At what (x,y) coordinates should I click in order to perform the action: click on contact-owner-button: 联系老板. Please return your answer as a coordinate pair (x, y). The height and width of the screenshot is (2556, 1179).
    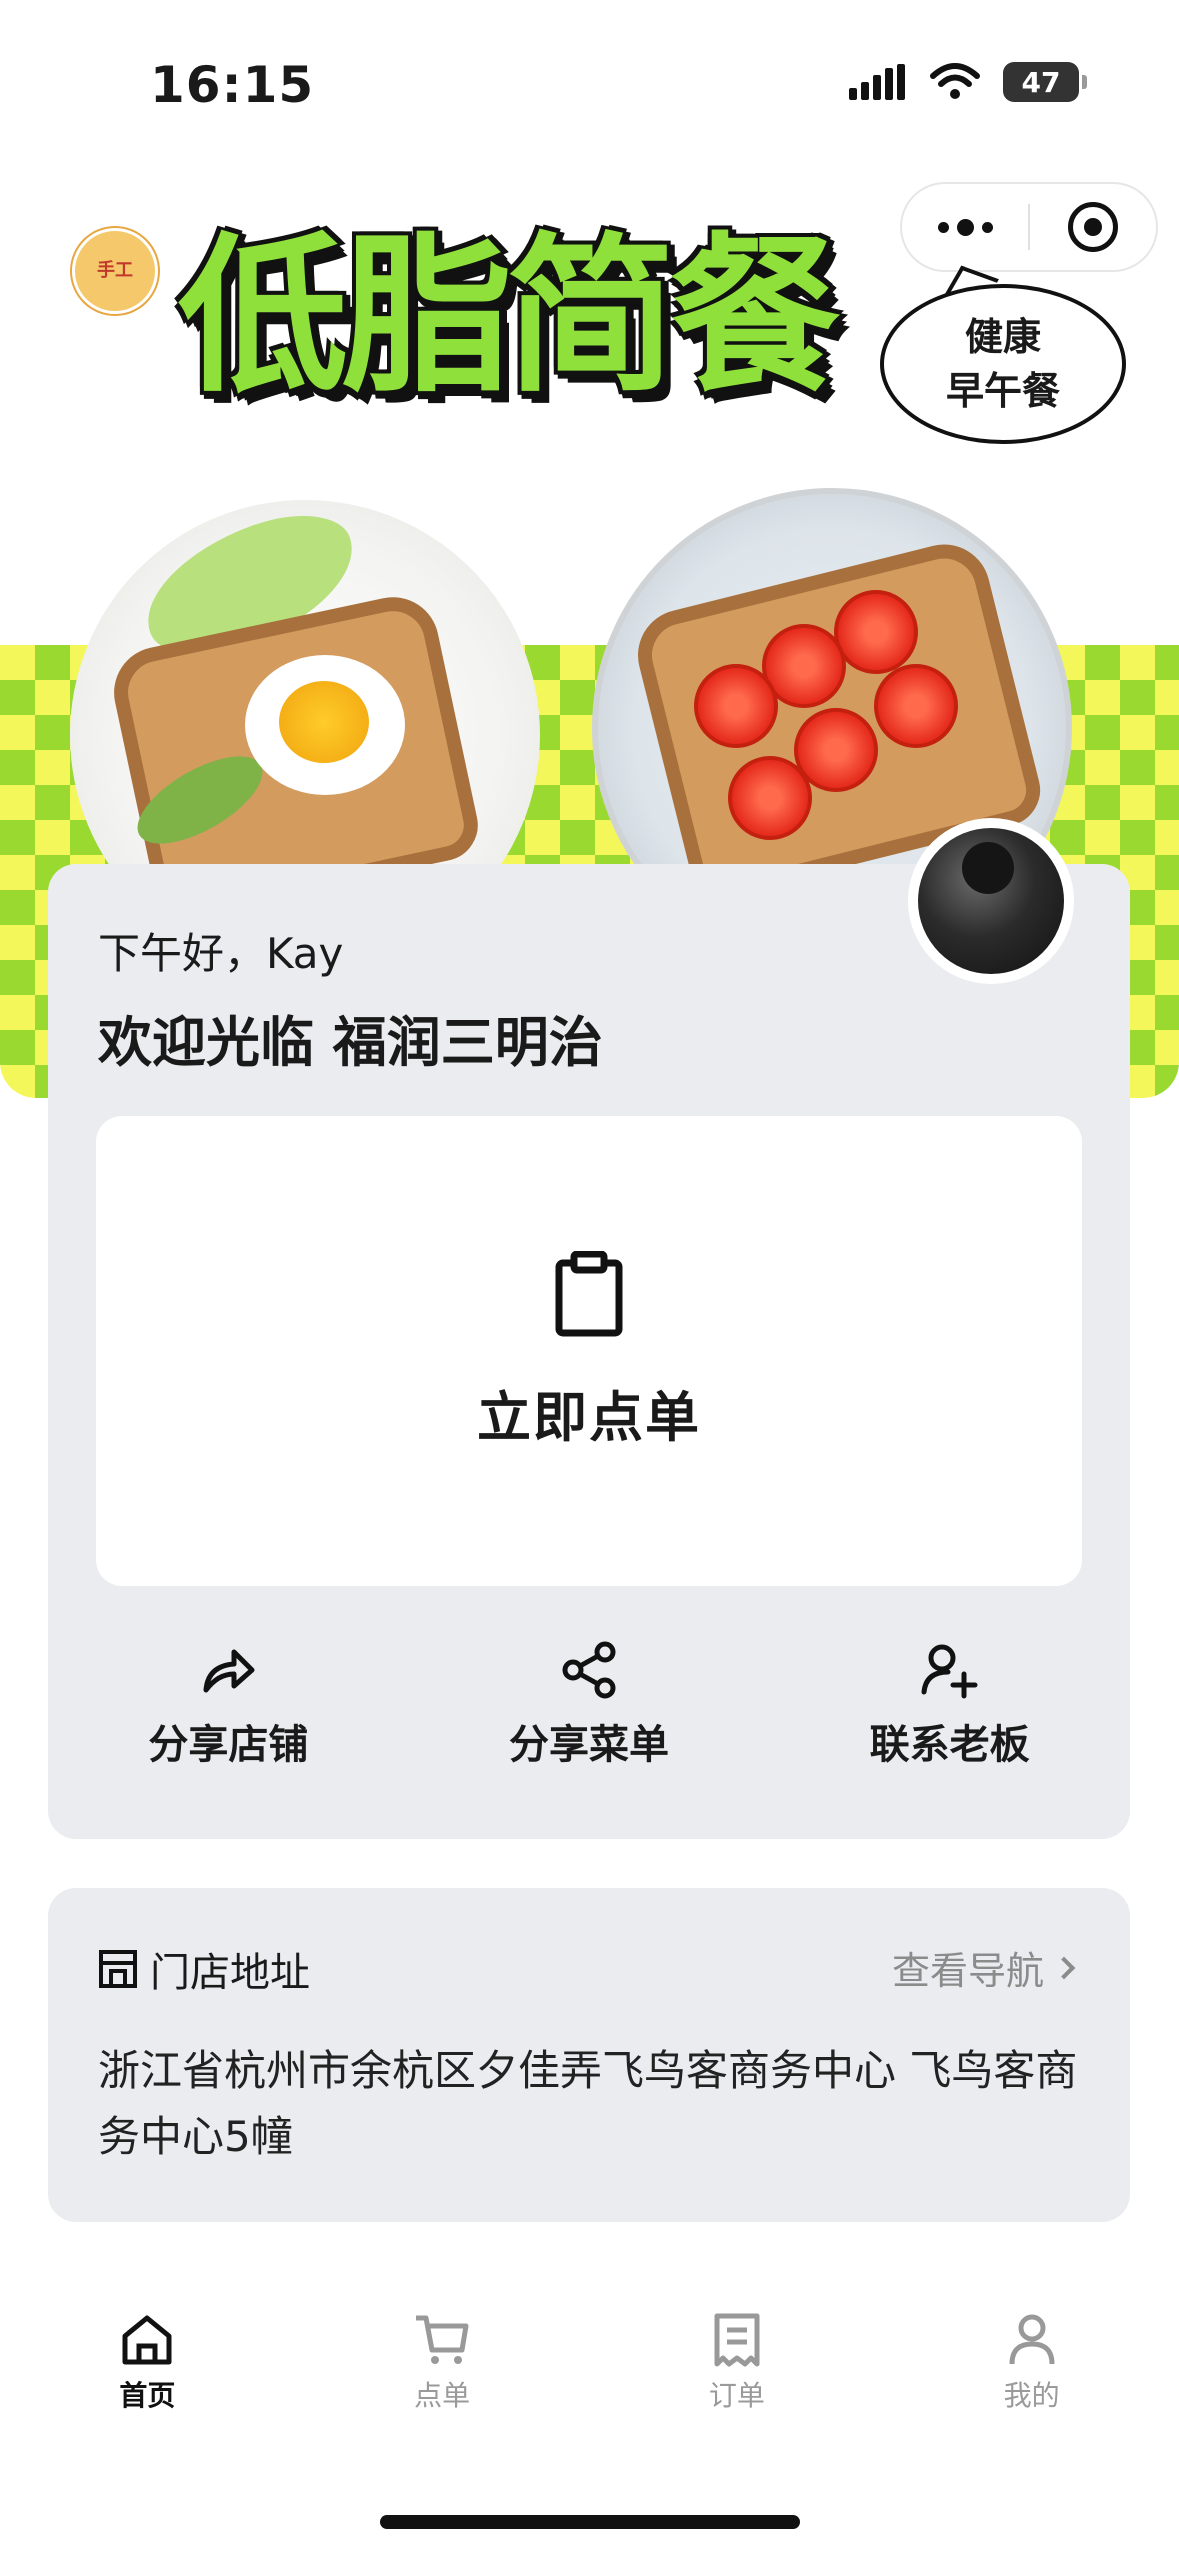
    Looking at the image, I should click on (949, 1705).